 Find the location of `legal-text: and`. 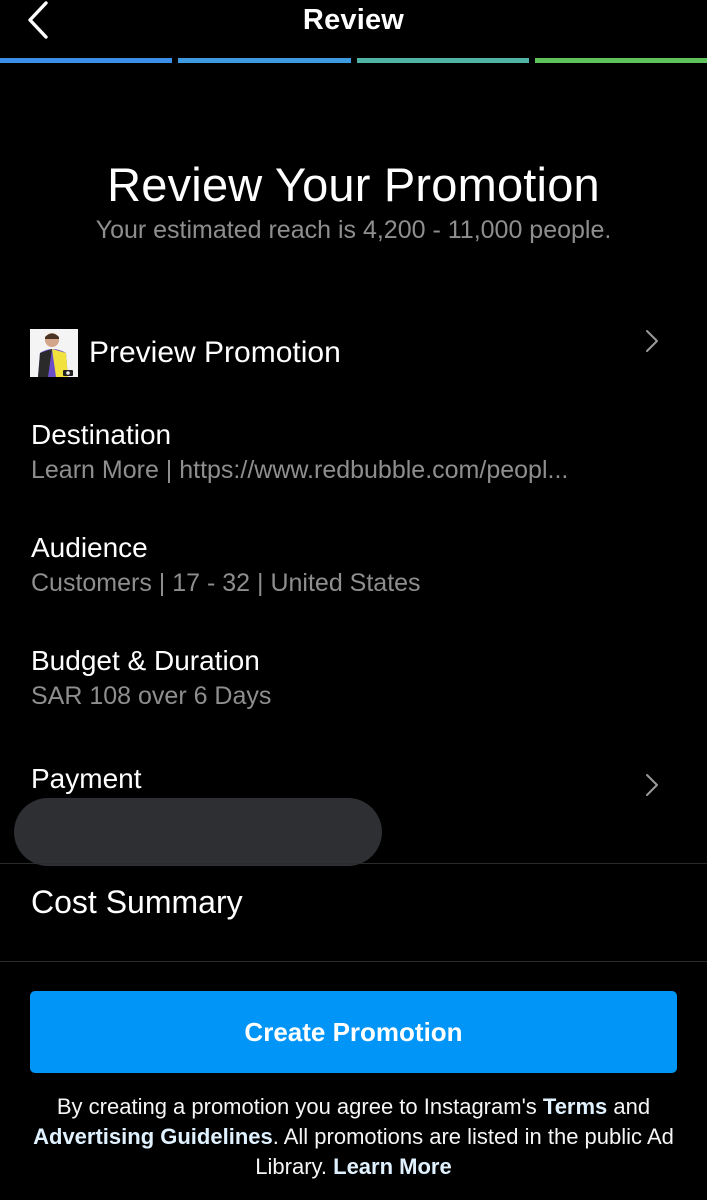

legal-text: and is located at coordinates (629, 1106).